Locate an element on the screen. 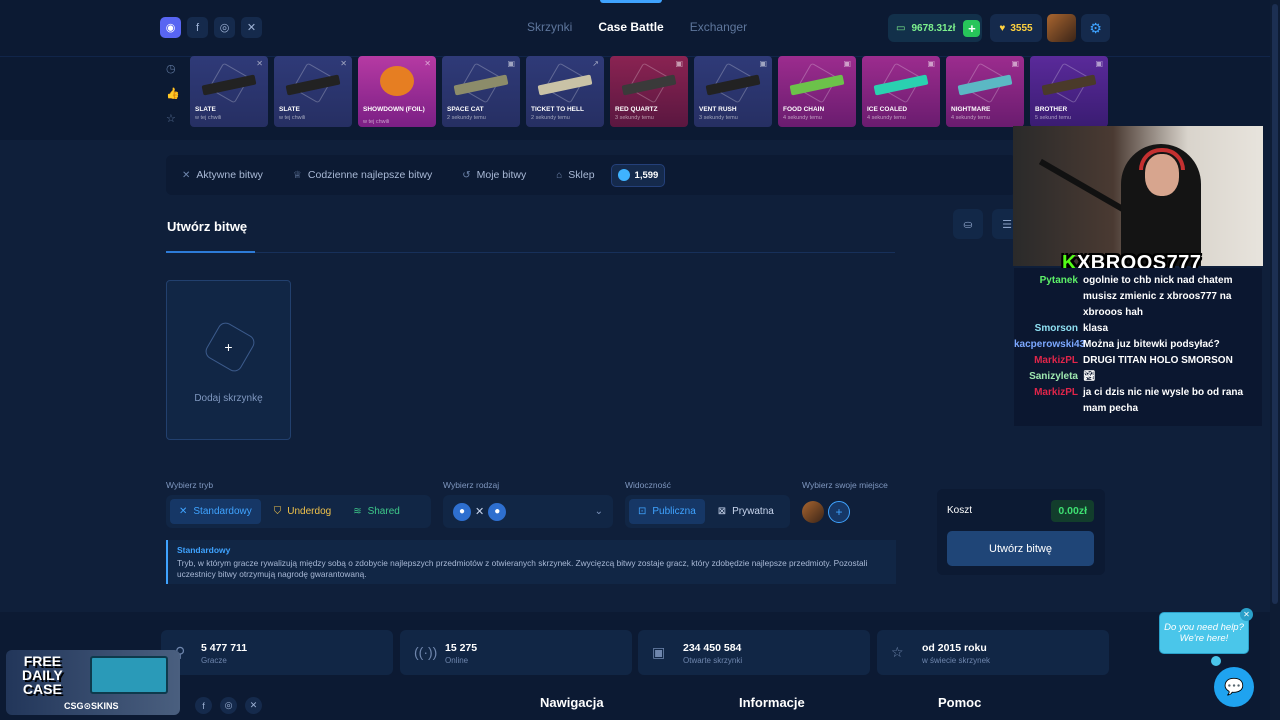  stat-players: ⚲ 5 477 711 Gracze is located at coordinates (277, 652).